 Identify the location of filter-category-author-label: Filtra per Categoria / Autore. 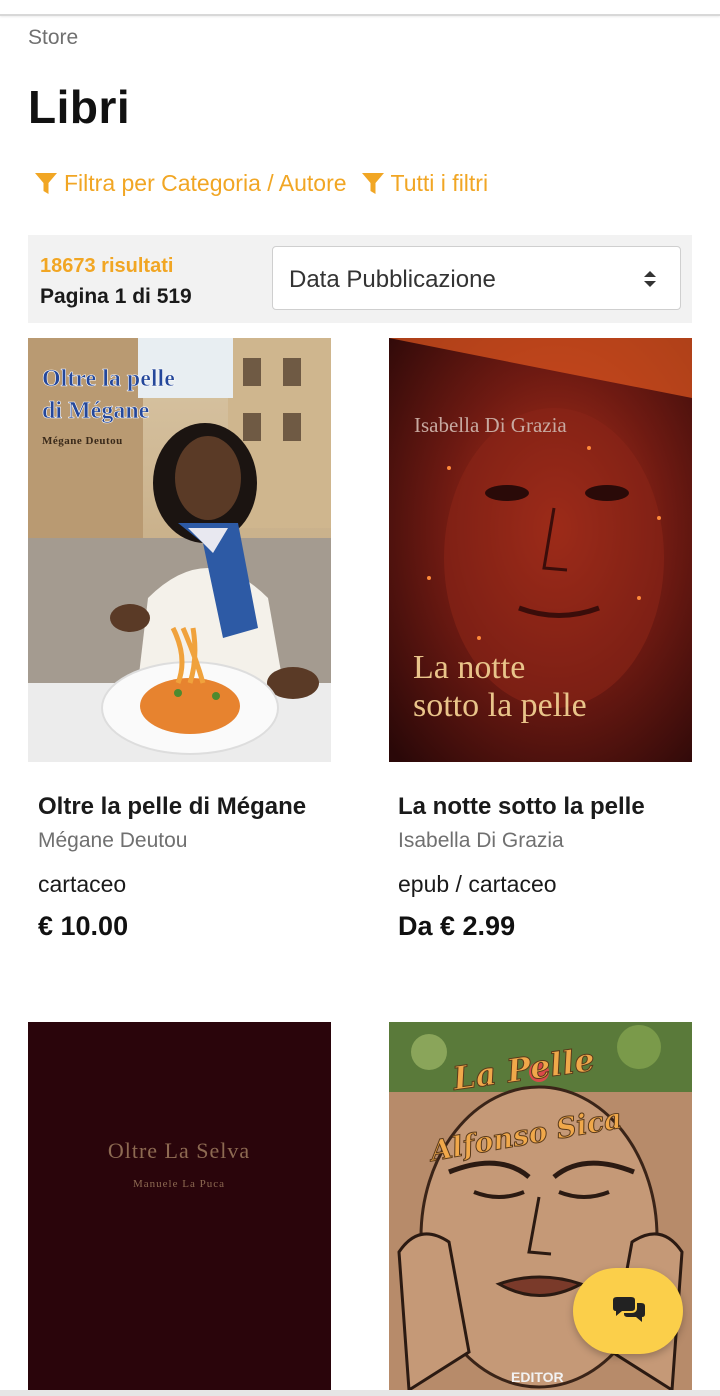
(205, 183).